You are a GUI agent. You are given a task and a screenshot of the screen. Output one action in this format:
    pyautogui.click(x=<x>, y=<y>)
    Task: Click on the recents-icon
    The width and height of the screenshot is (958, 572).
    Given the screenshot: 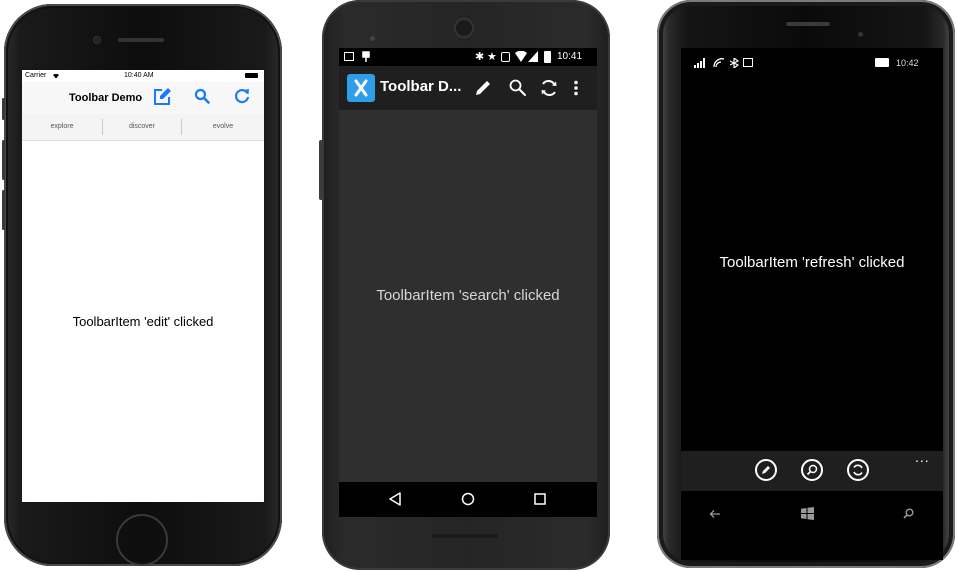 What is the action you would take?
    pyautogui.click(x=540, y=499)
    